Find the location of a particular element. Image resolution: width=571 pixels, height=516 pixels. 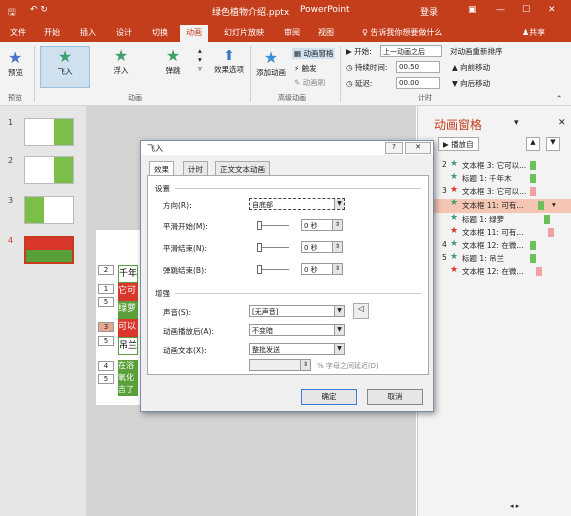

ok-button: 确定 is located at coordinates (329, 397).